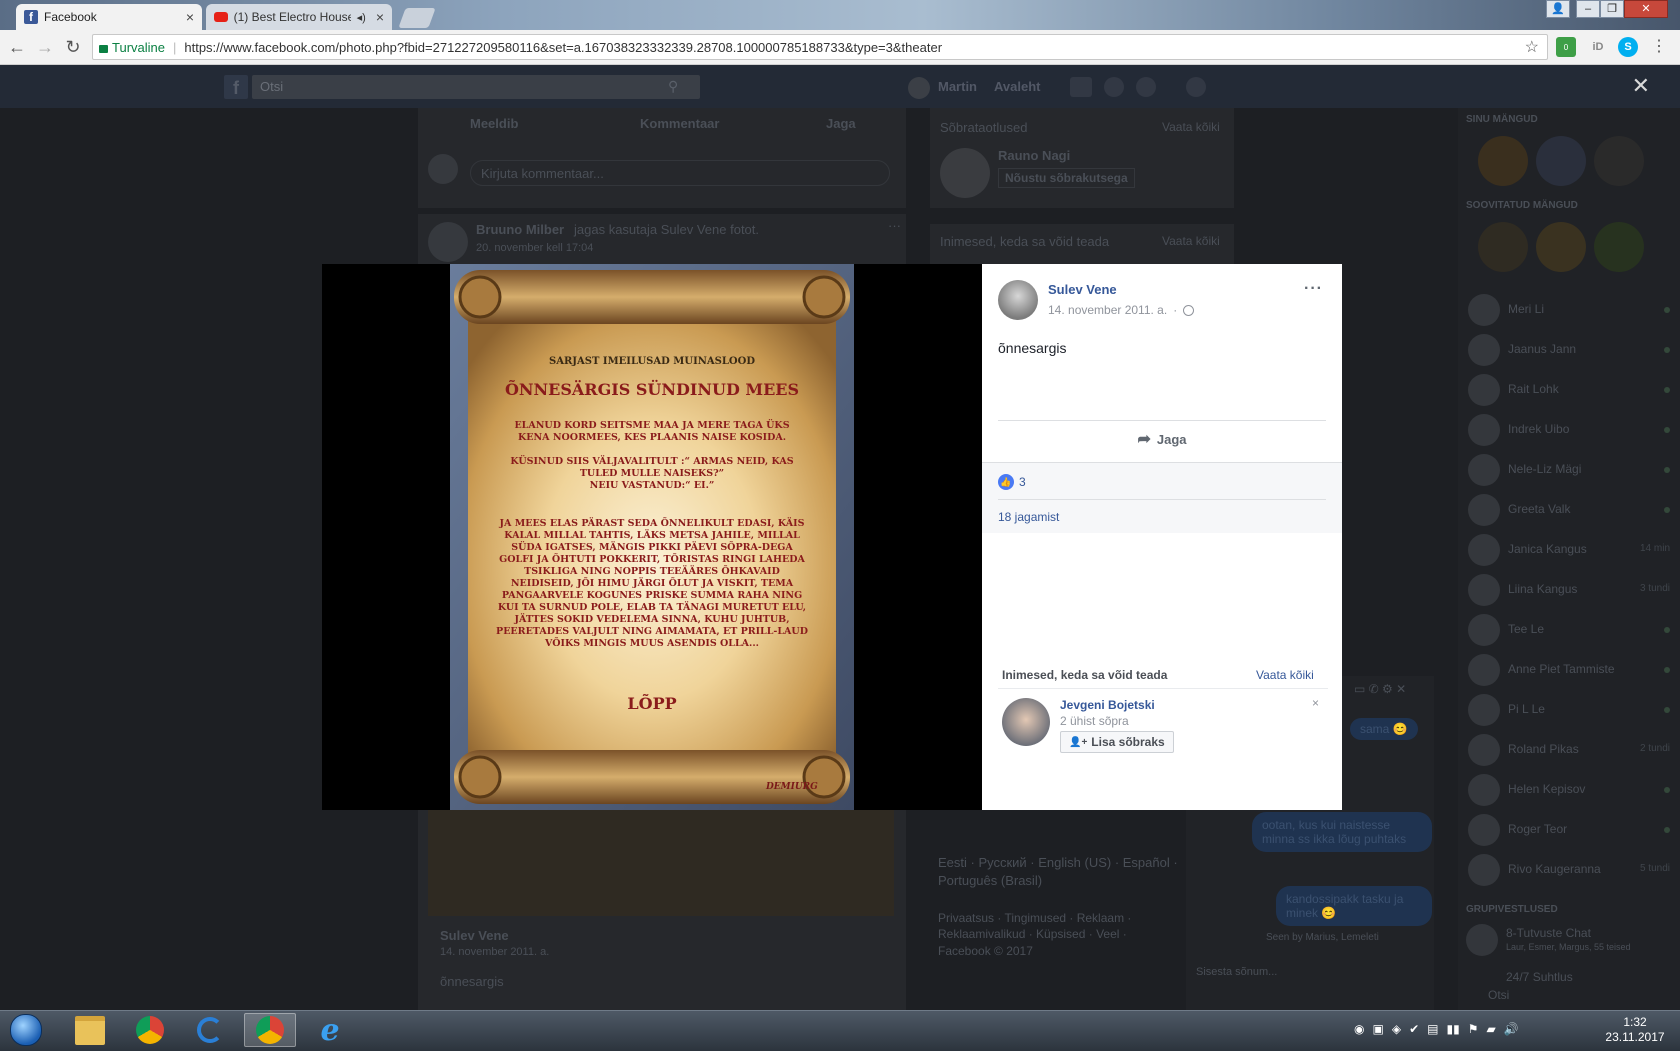  Describe the element at coordinates (1315, 703) in the screenshot. I see `dismiss-suggestion-icon: ×` at that location.